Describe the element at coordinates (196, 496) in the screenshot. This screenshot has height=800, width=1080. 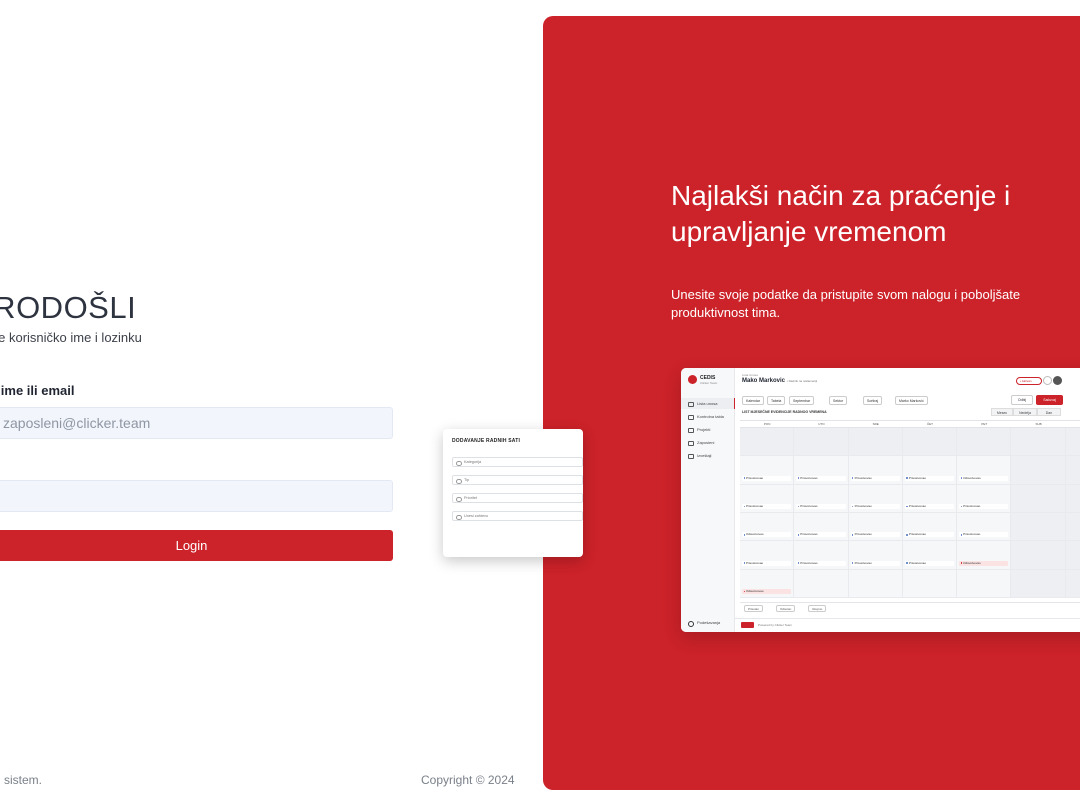
I see `password-field` at that location.